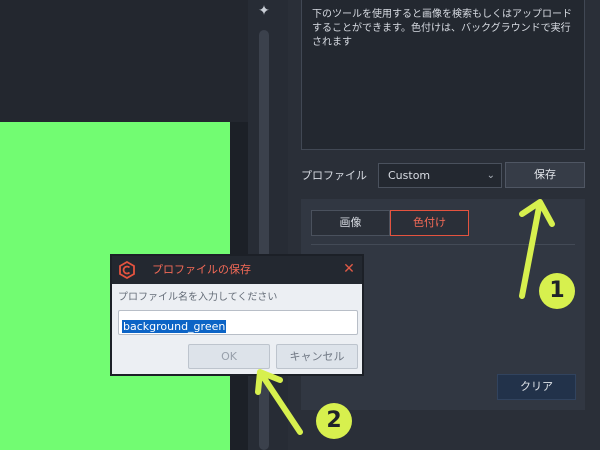  What do you see at coordinates (174, 326) in the screenshot?
I see `profile-name-value: background_green` at bounding box center [174, 326].